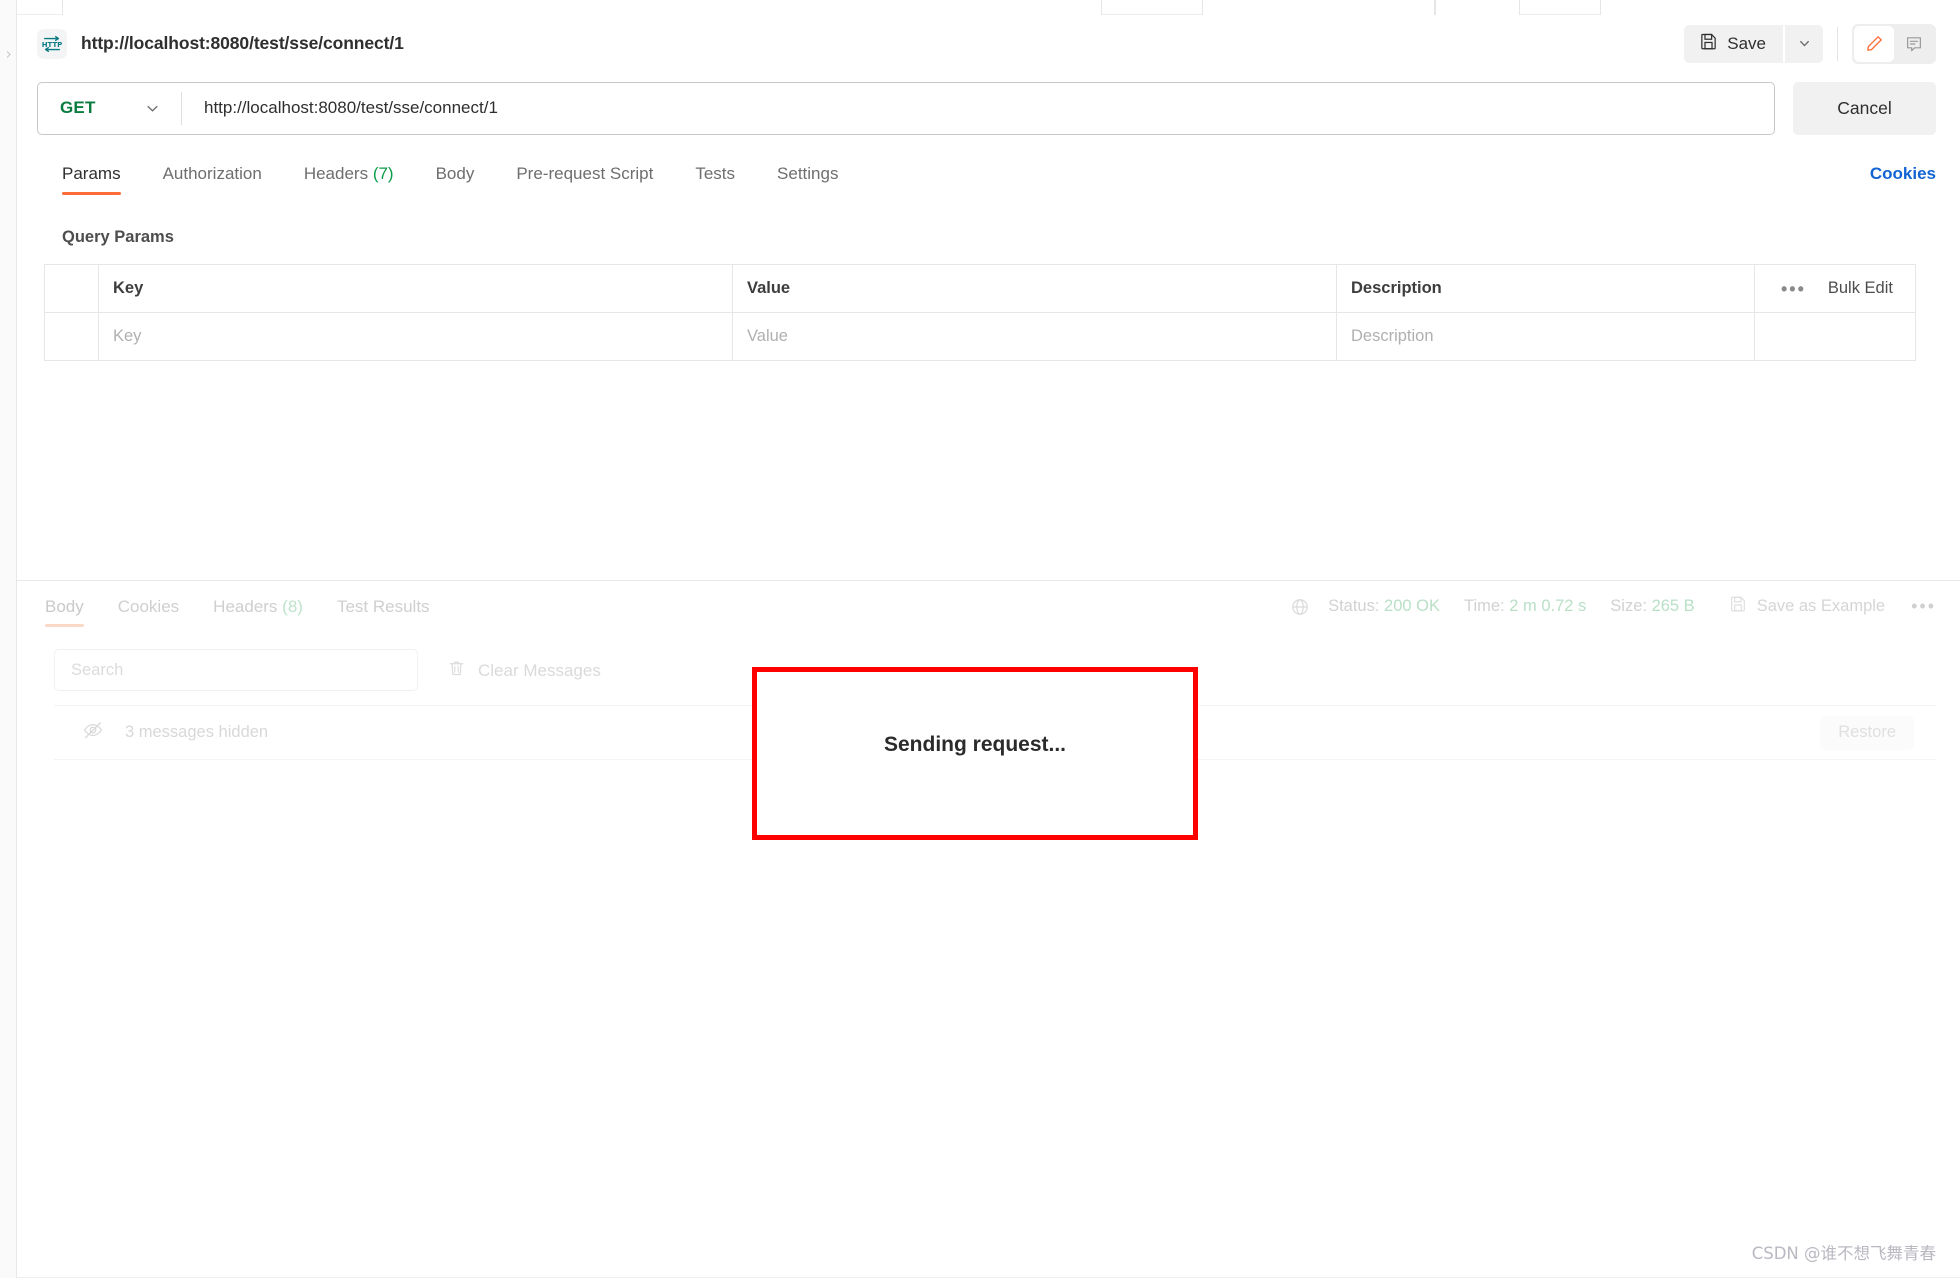 This screenshot has height=1278, width=1960. Describe the element at coordinates (456, 671) in the screenshot. I see `trash-icon` at that location.